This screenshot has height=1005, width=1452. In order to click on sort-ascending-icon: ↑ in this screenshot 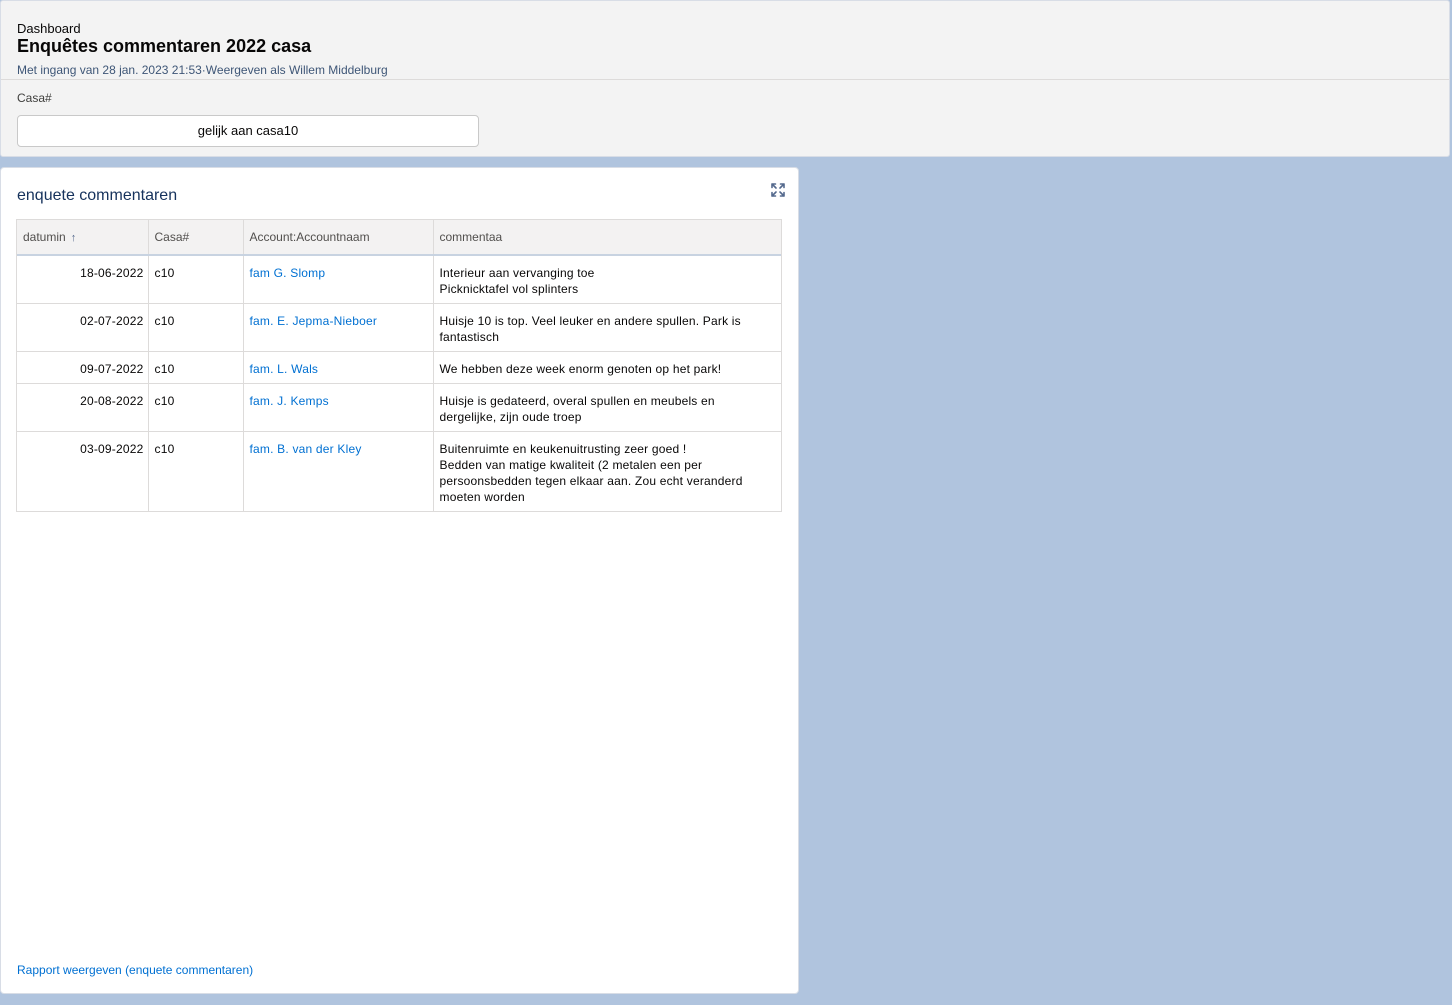, I will do `click(74, 238)`.